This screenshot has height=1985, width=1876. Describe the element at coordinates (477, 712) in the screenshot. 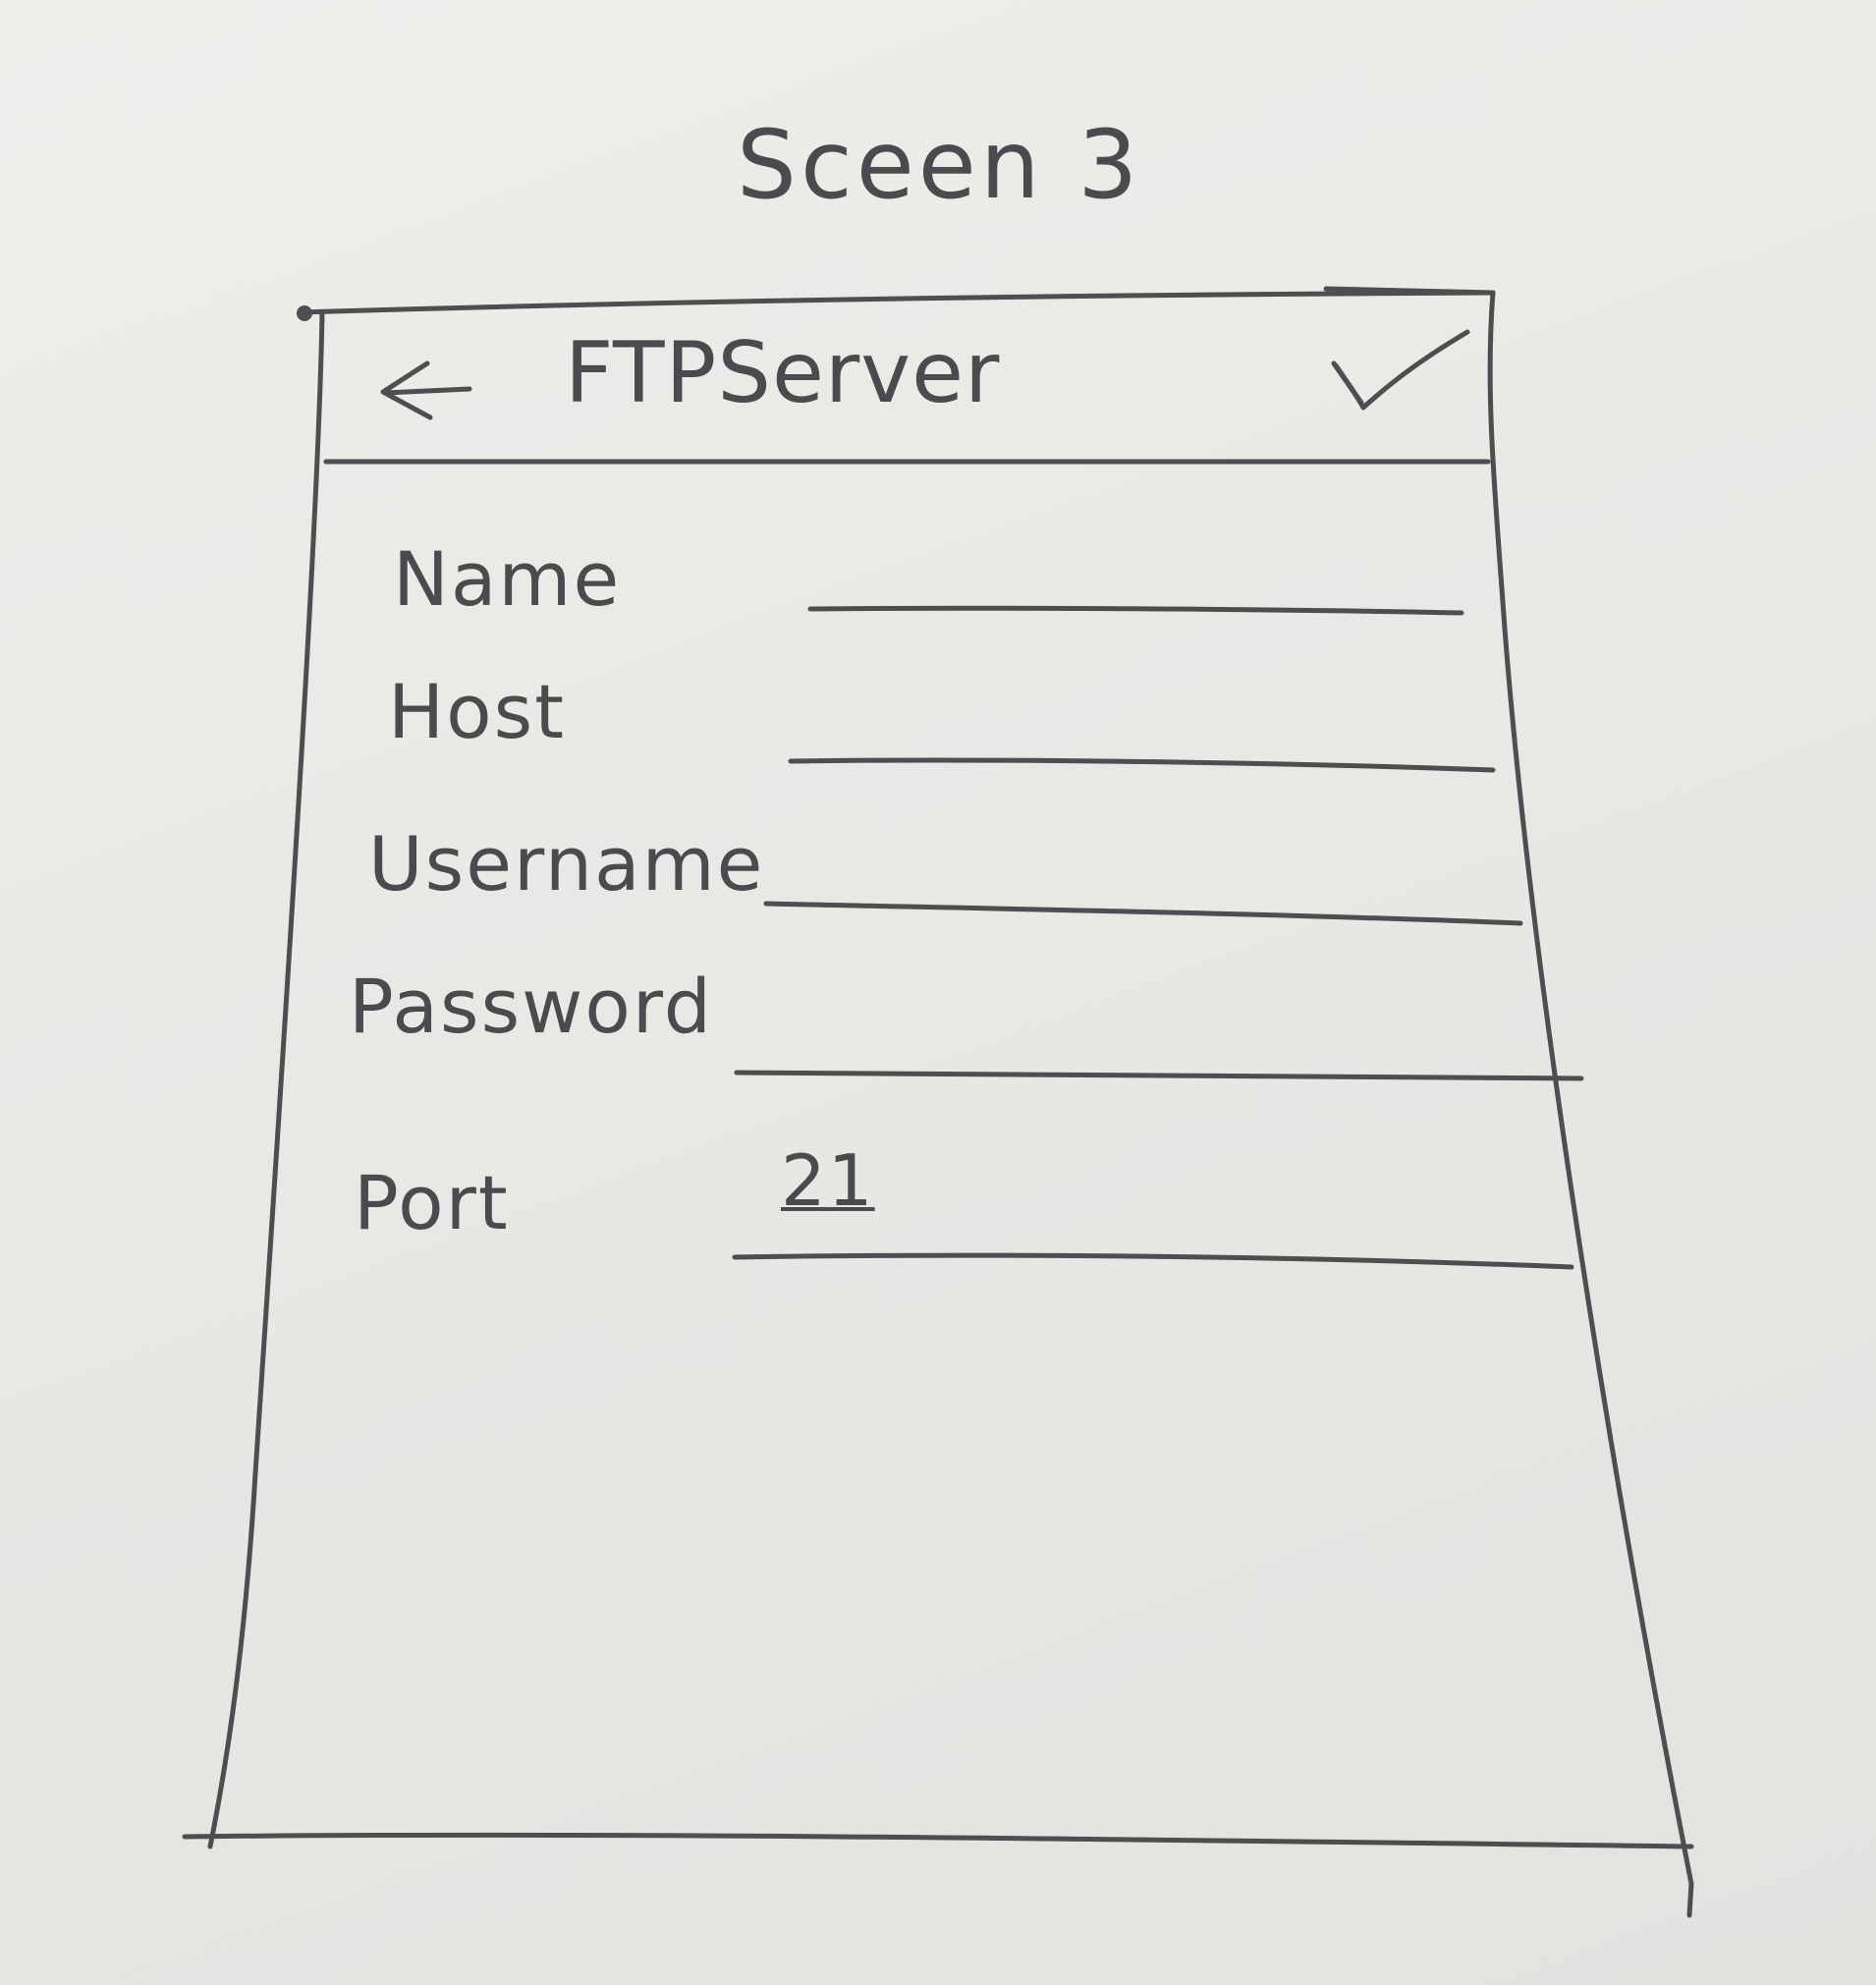

I see `host-label: Host` at that location.